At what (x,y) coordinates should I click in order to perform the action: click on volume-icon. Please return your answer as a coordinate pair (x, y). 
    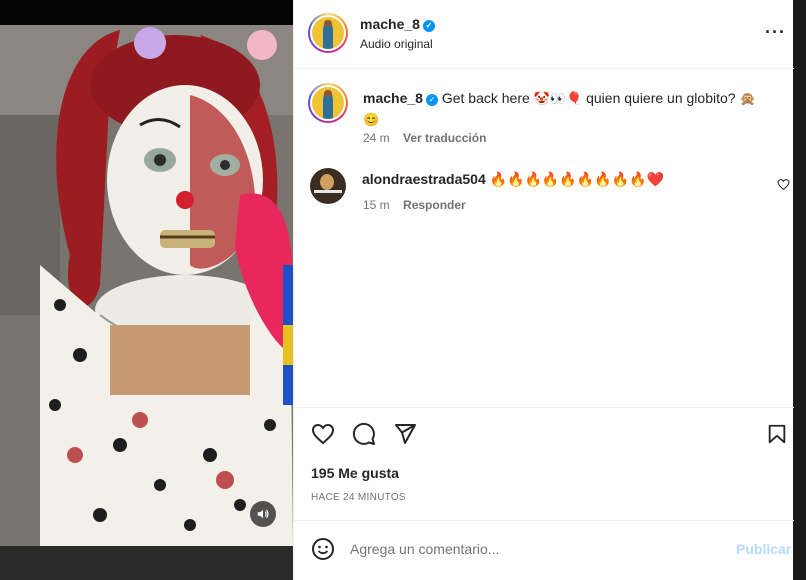
    Looking at the image, I should click on (263, 514).